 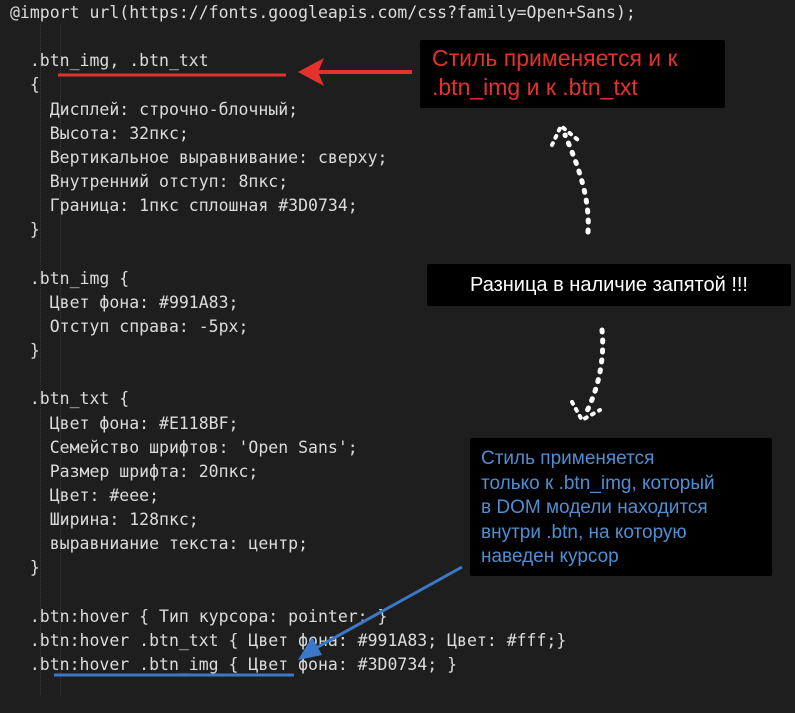 I want to click on blue-callout-line: Стиль применяется, so click(x=568, y=458).